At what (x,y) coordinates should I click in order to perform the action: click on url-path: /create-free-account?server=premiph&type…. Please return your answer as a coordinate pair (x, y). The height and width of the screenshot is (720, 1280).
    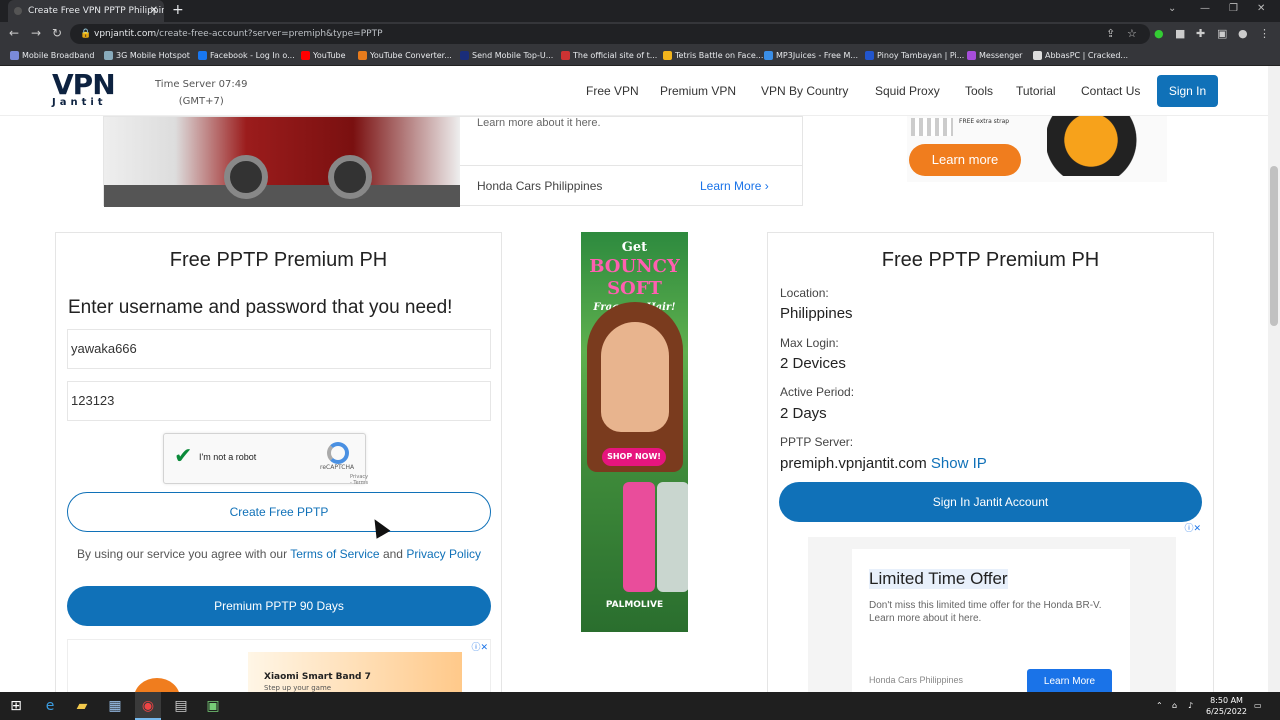
    Looking at the image, I should click on (269, 34).